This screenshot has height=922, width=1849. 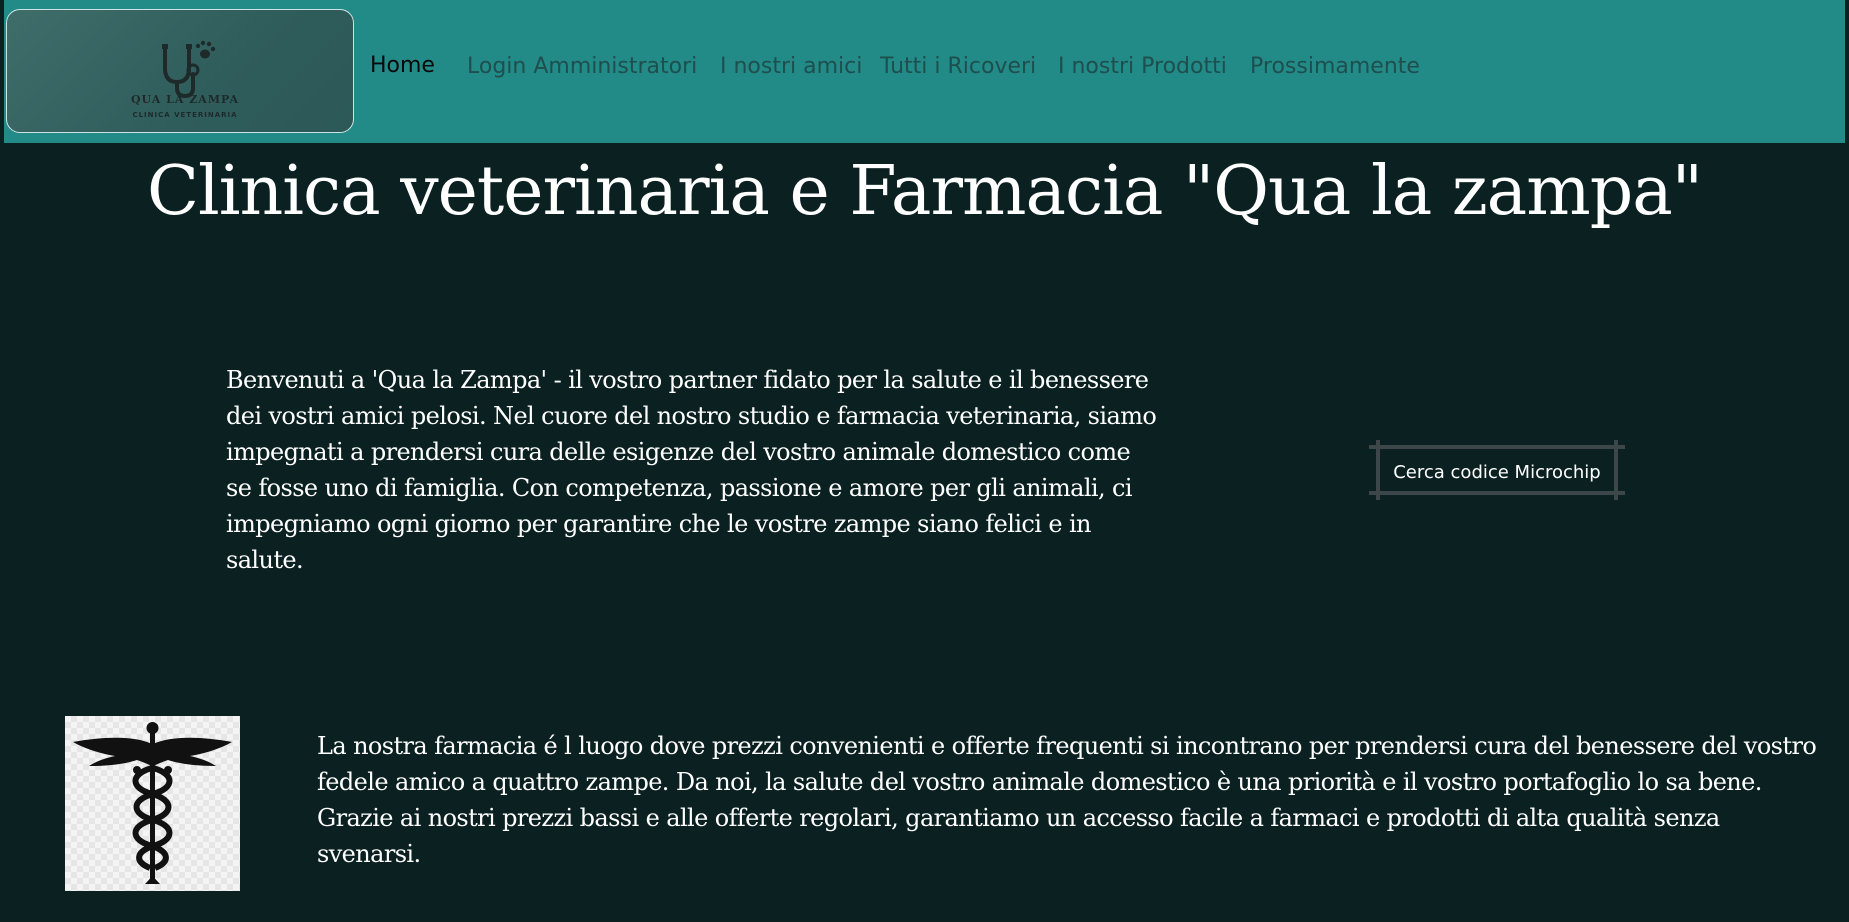 I want to click on nav-tutti-i-ricoveri: Tutti i Ricoveri, so click(x=958, y=66).